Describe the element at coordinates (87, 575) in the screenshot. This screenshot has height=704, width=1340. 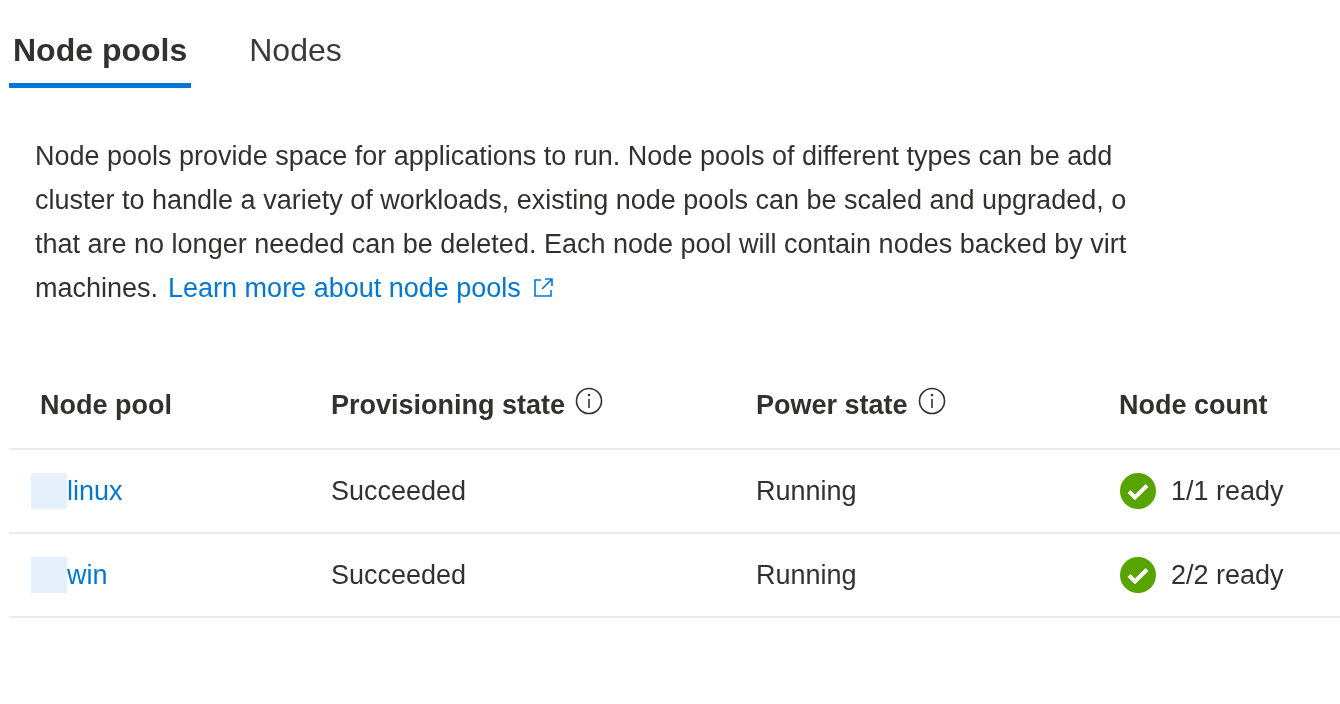
I see `node-pool-link: win` at that location.